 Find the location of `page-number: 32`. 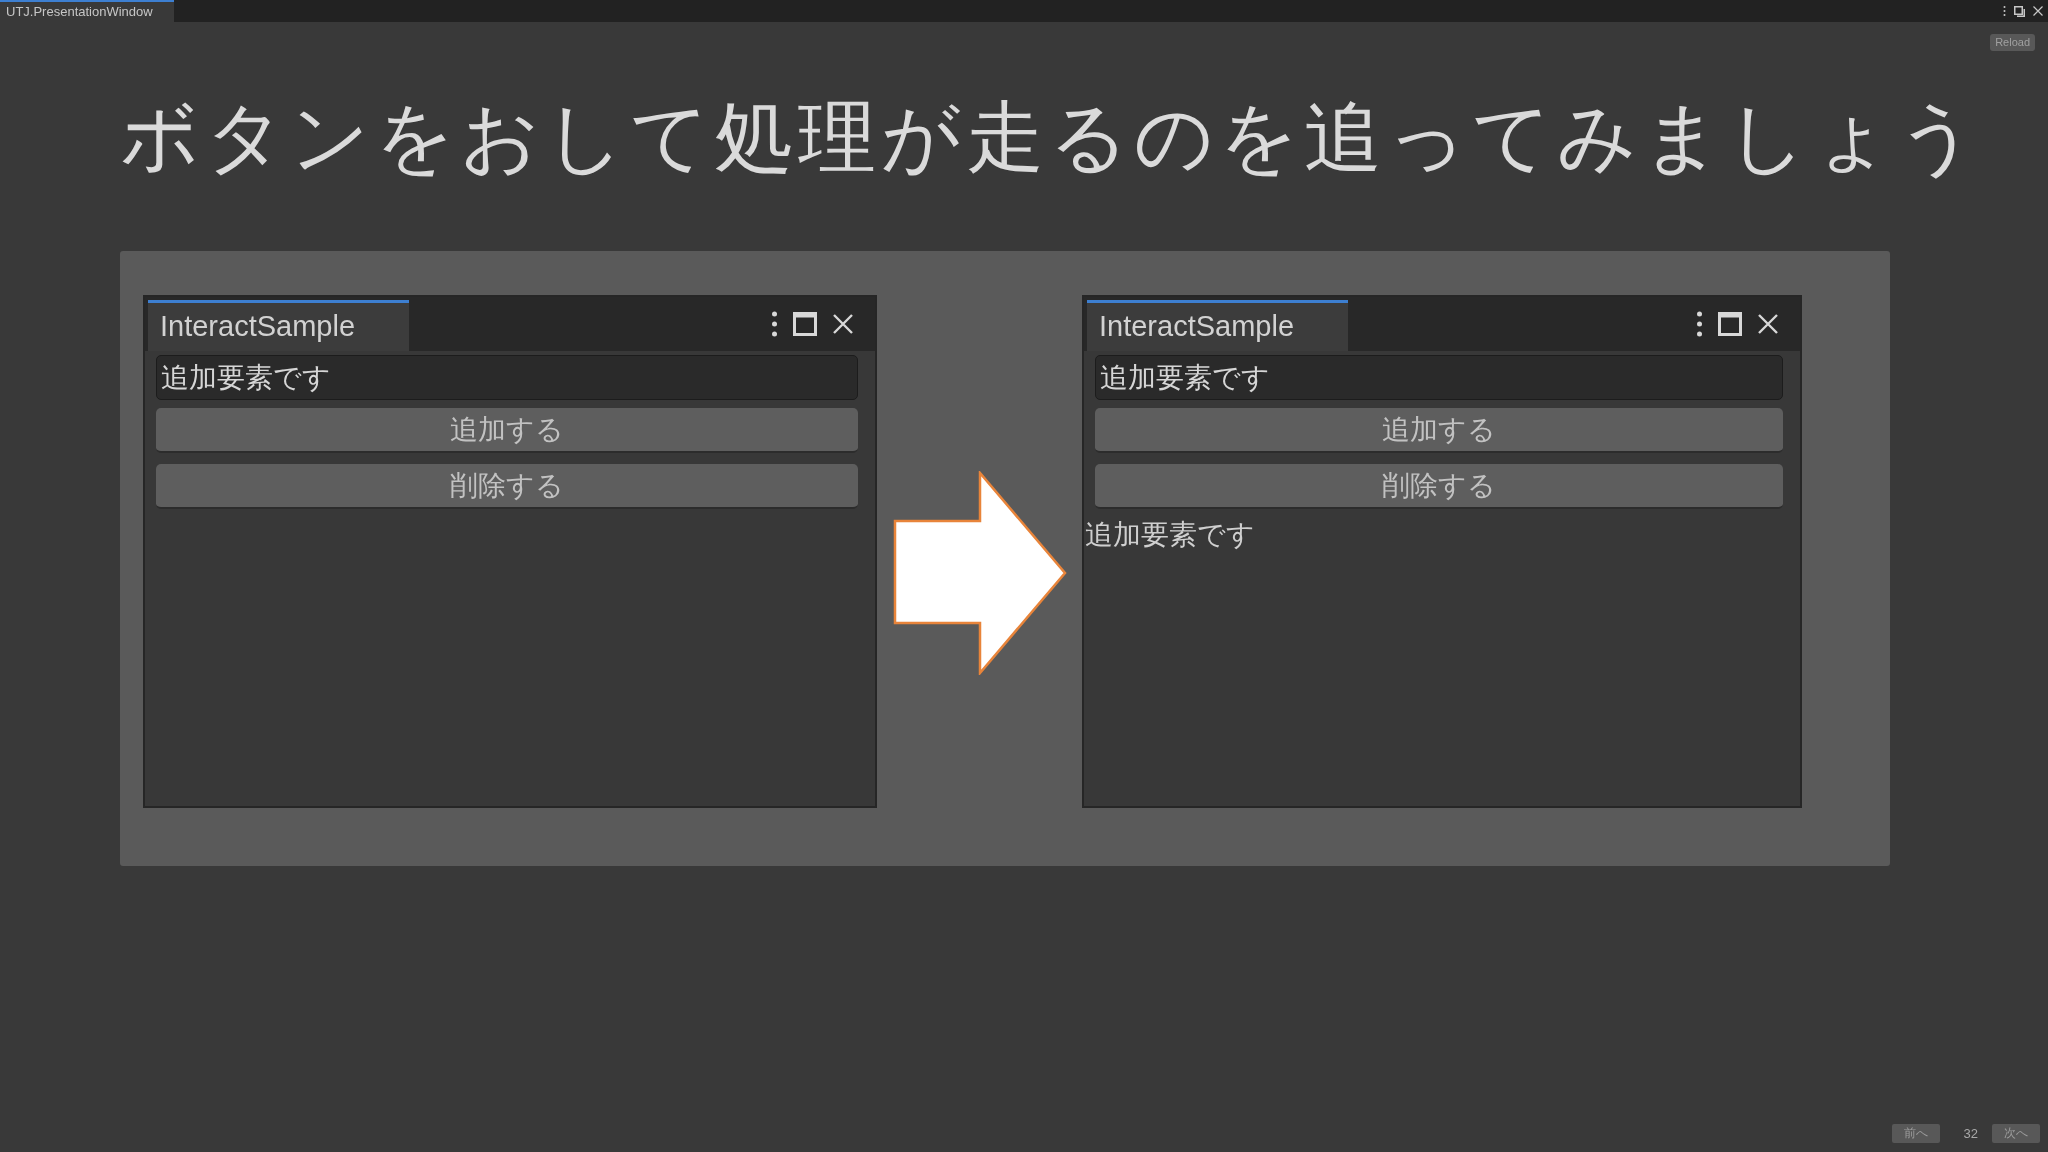

page-number: 32 is located at coordinates (1970, 1133).